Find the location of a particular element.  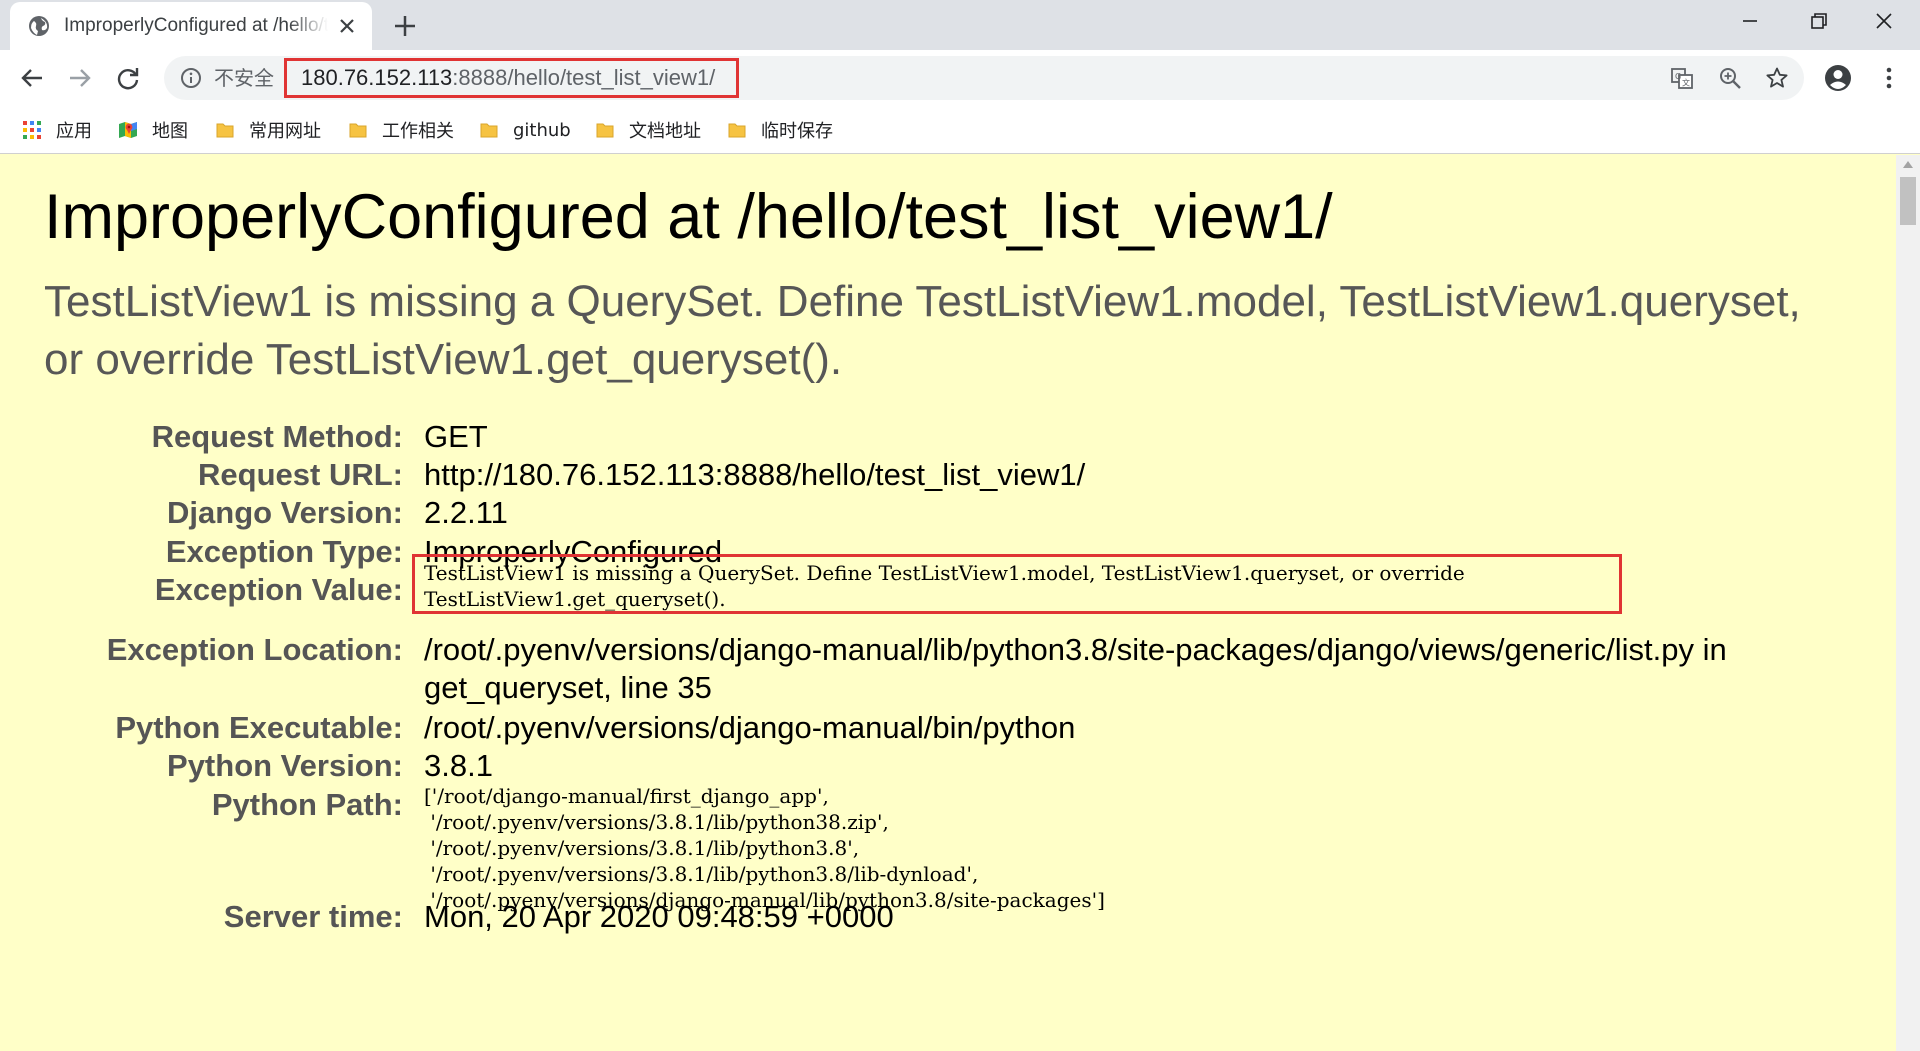

bookmark-folder-docs: 文档地址 is located at coordinates (648, 130).